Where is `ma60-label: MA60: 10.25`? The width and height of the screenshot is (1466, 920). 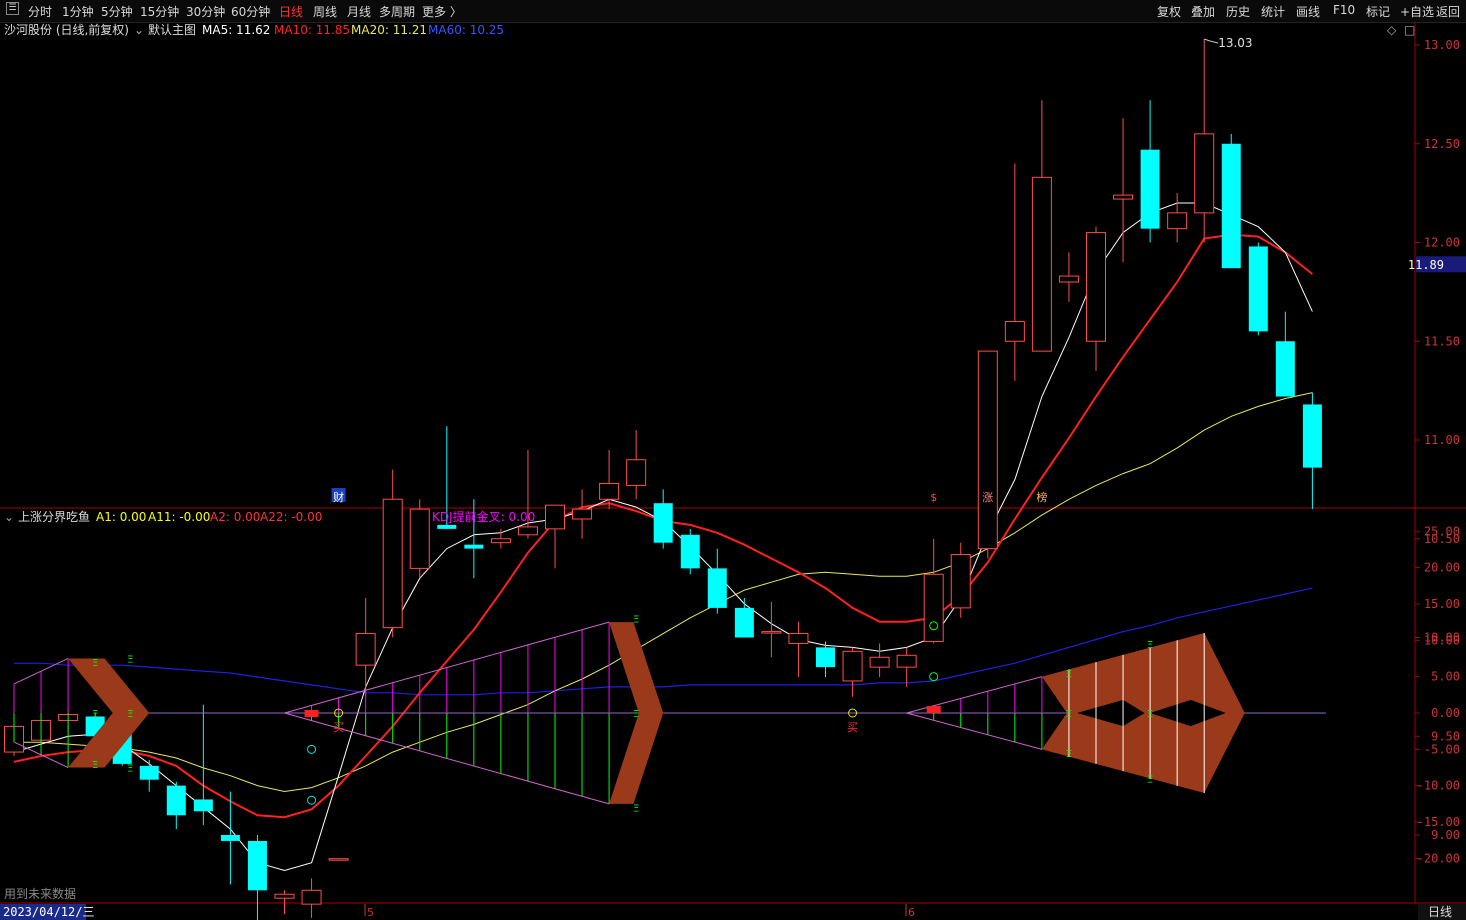 ma60-label: MA60: 10.25 is located at coordinates (466, 30).